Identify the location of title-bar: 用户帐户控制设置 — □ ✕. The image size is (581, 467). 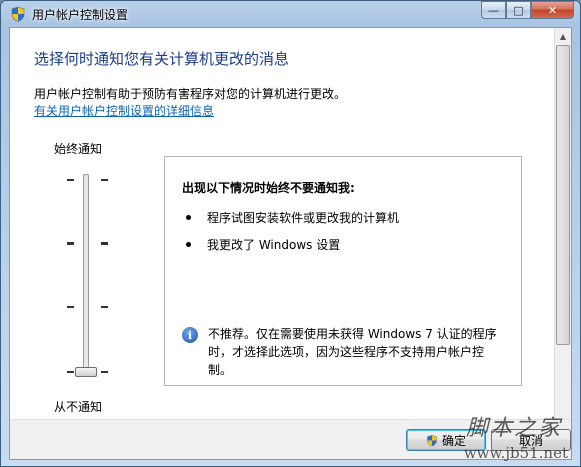
(290, 14).